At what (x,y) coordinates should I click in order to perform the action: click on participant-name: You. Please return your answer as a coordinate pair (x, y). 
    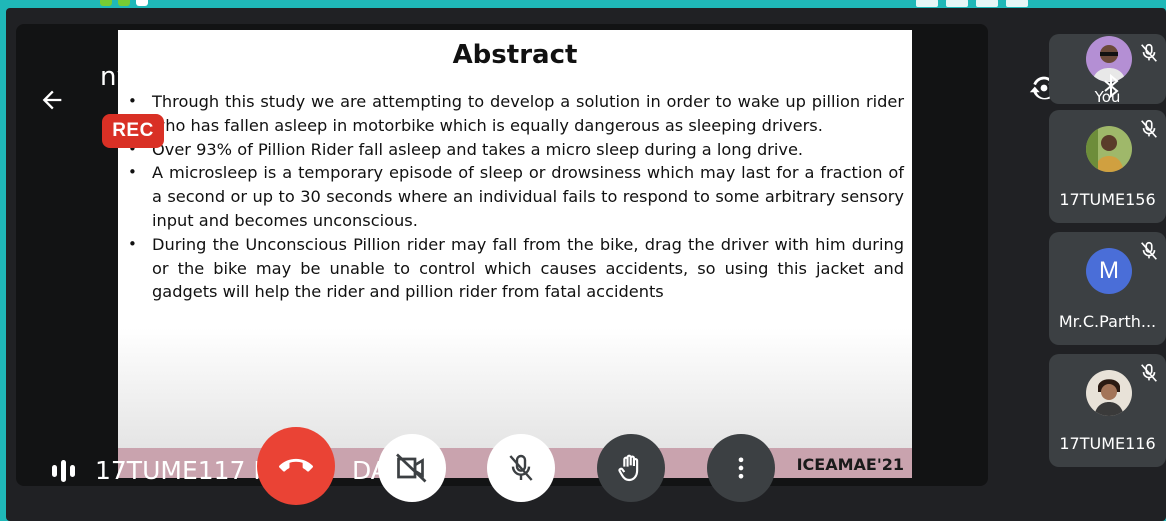
    Looking at the image, I should click on (1107, 96).